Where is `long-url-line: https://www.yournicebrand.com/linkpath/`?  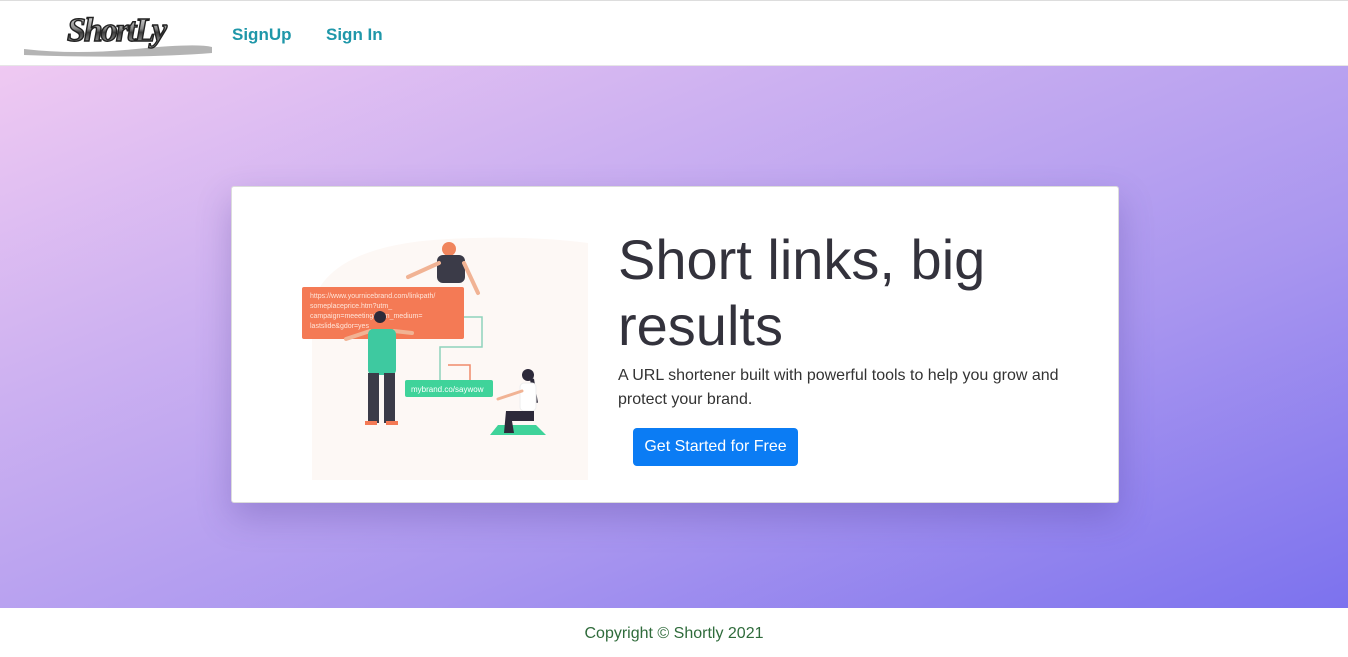
long-url-line: https://www.yournicebrand.com/linkpath/ is located at coordinates (372, 296).